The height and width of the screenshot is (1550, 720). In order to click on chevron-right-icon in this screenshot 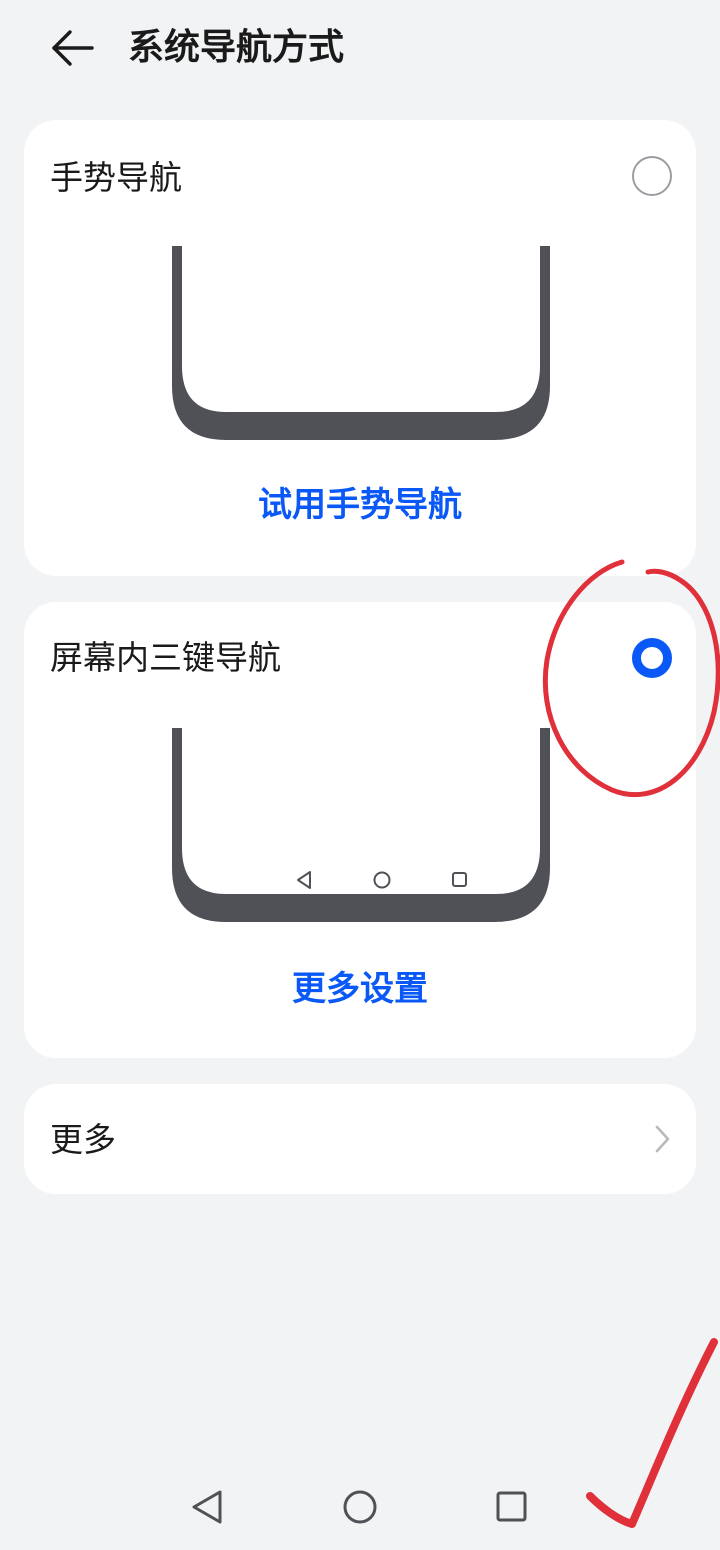, I will do `click(662, 1139)`.